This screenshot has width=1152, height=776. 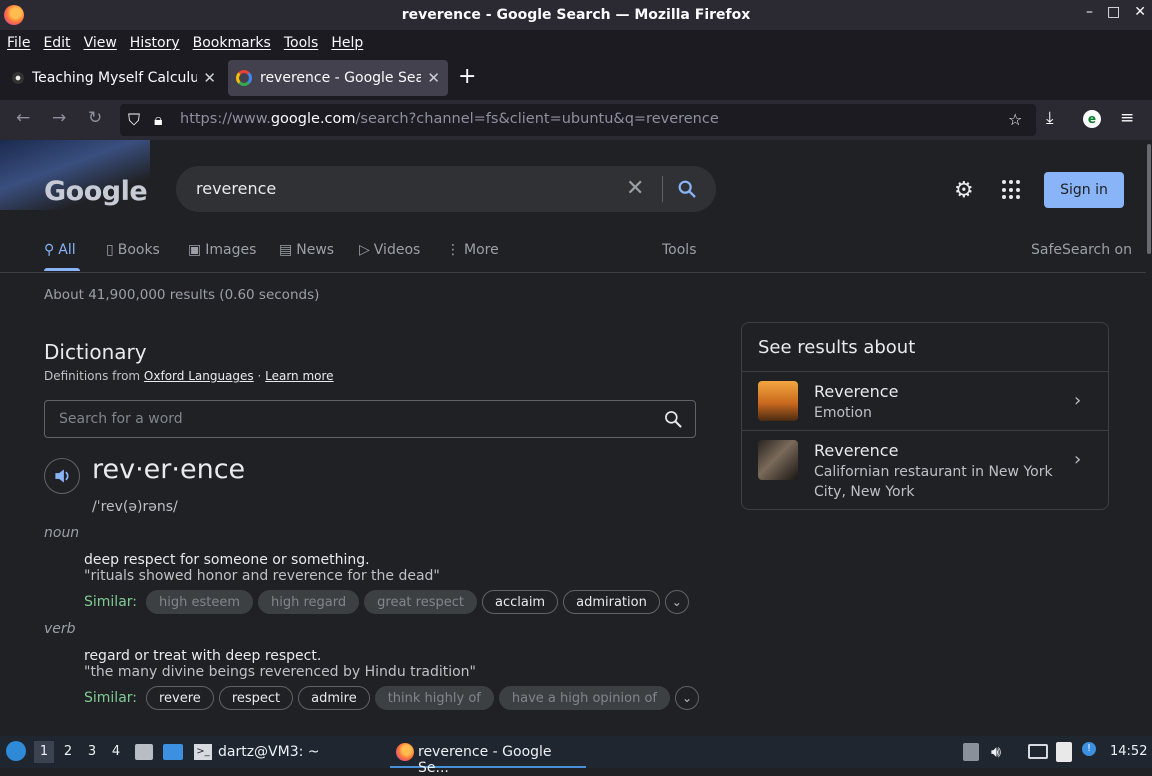 What do you see at coordinates (338, 78) in the screenshot?
I see `tab-google-search: reverence - Google Search ✕` at bounding box center [338, 78].